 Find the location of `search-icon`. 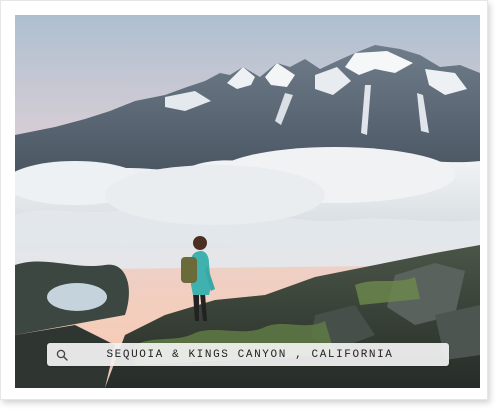

search-icon is located at coordinates (62, 355).